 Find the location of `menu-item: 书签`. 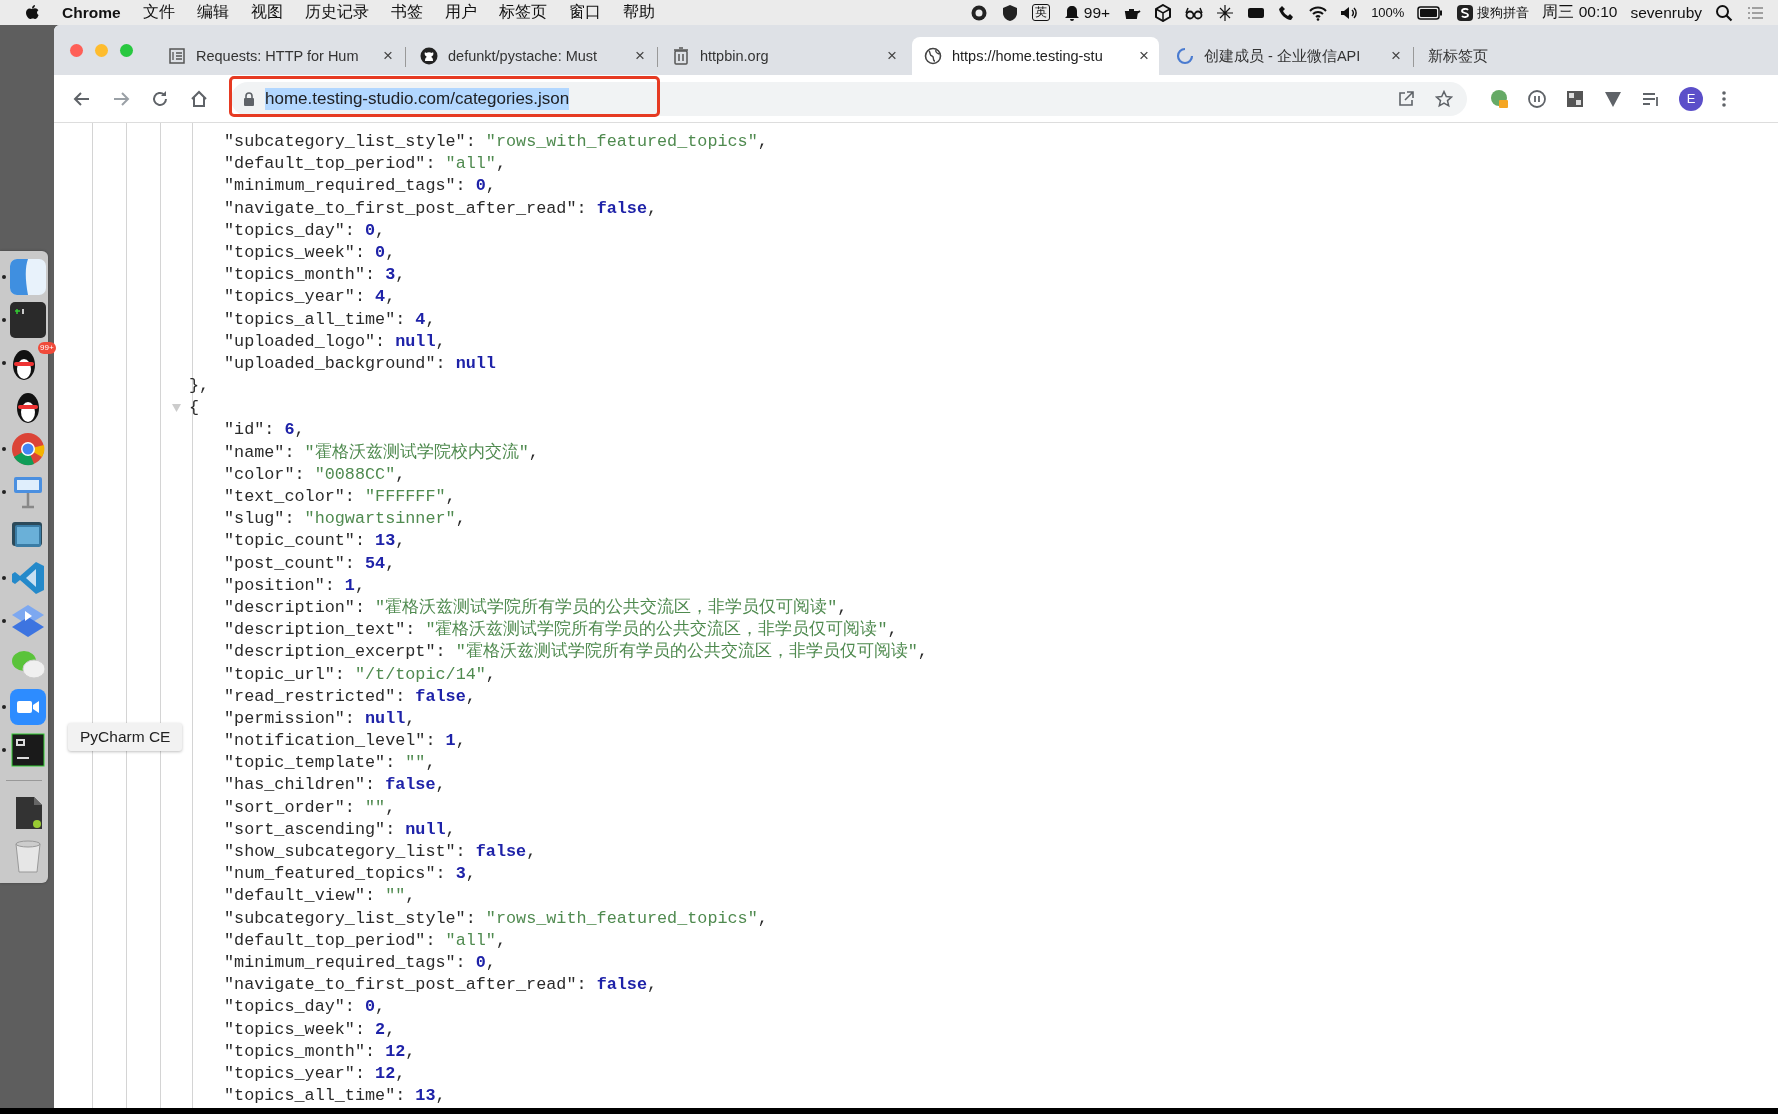

menu-item: 书签 is located at coordinates (406, 12).